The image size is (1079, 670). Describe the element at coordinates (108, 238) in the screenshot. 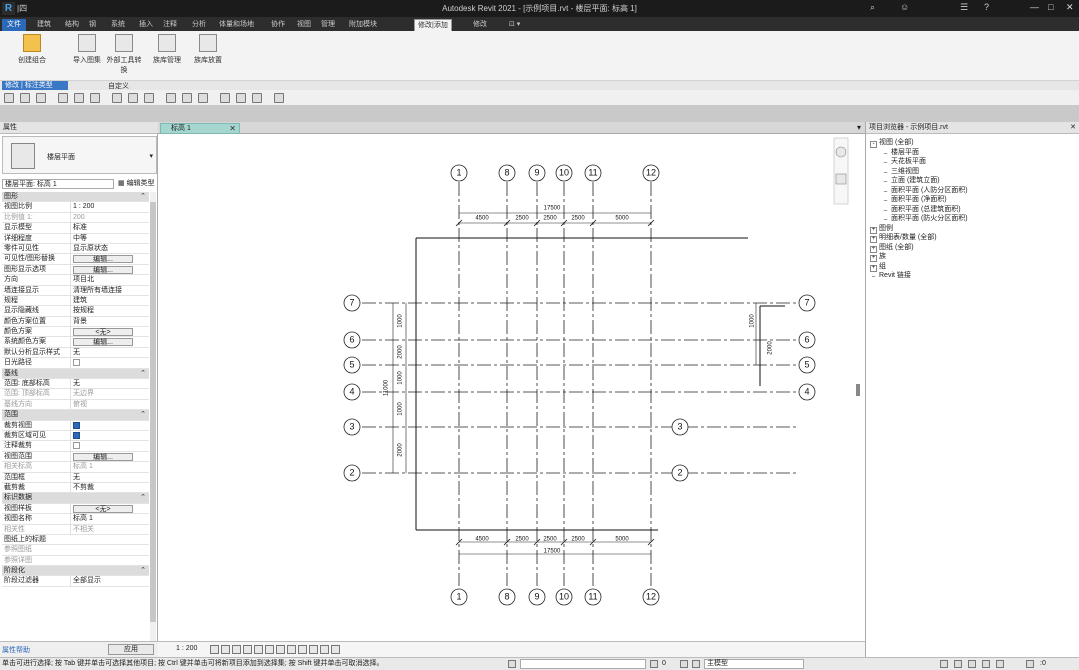

I see `property-value: 中等` at that location.